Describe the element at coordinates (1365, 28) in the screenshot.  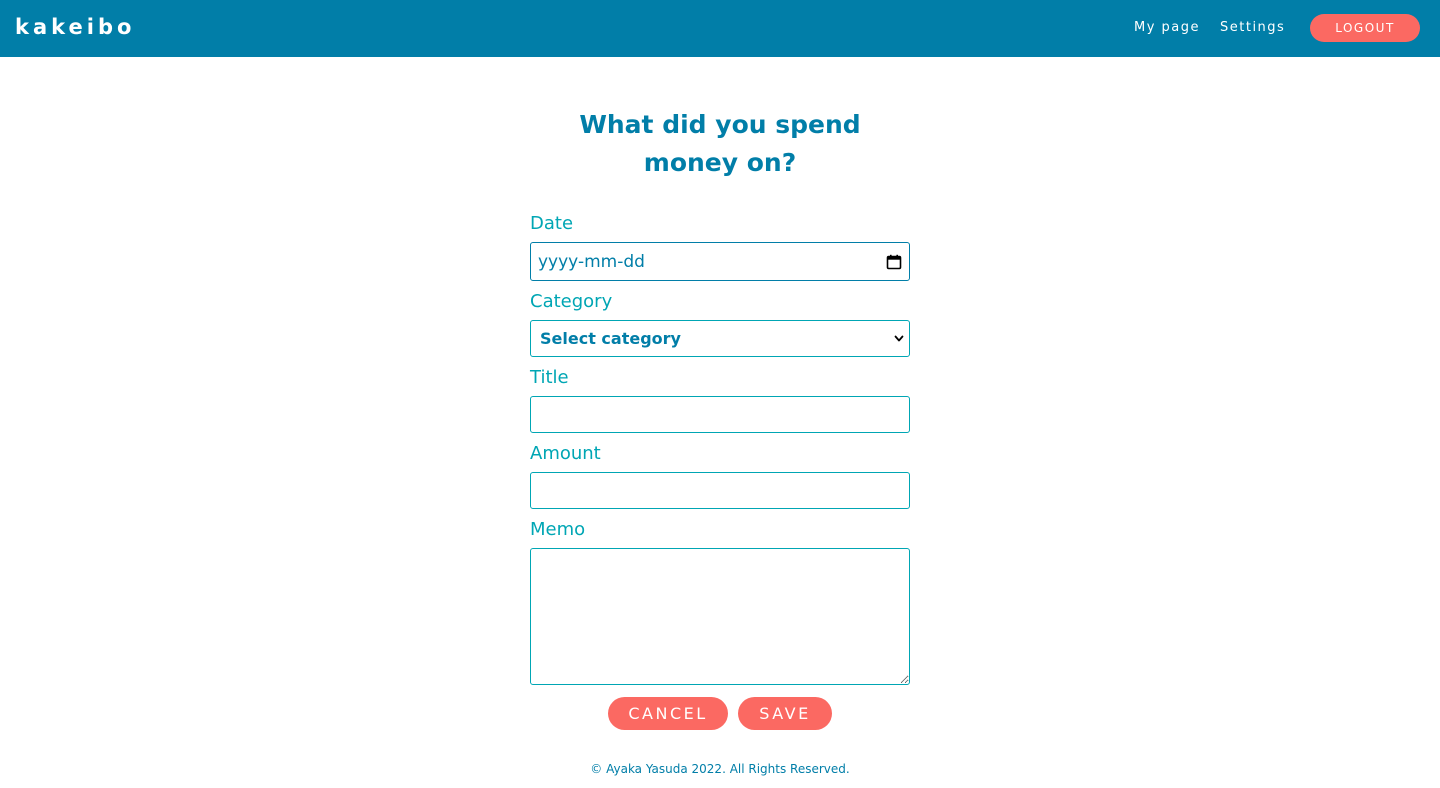
I see `logout-button: LOGOUT` at that location.